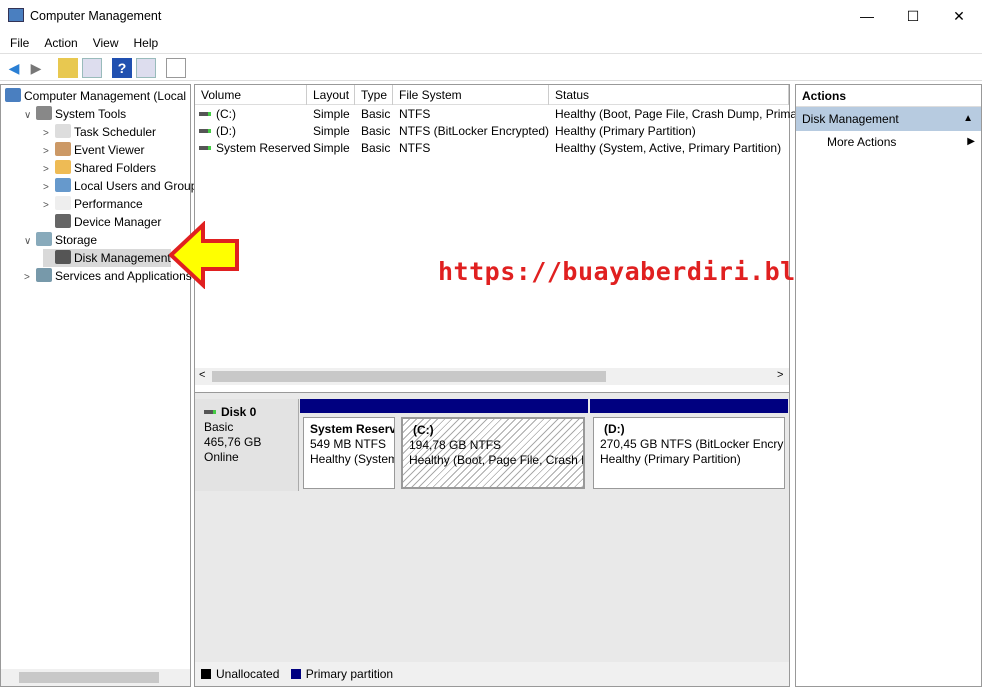  What do you see at coordinates (146, 68) in the screenshot?
I see `show-action-pane-icon` at bounding box center [146, 68].